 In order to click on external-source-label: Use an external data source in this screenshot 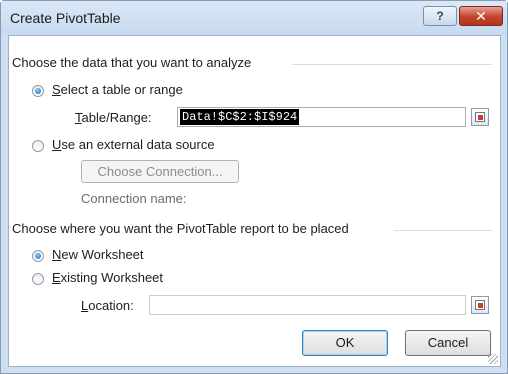, I will do `click(133, 144)`.